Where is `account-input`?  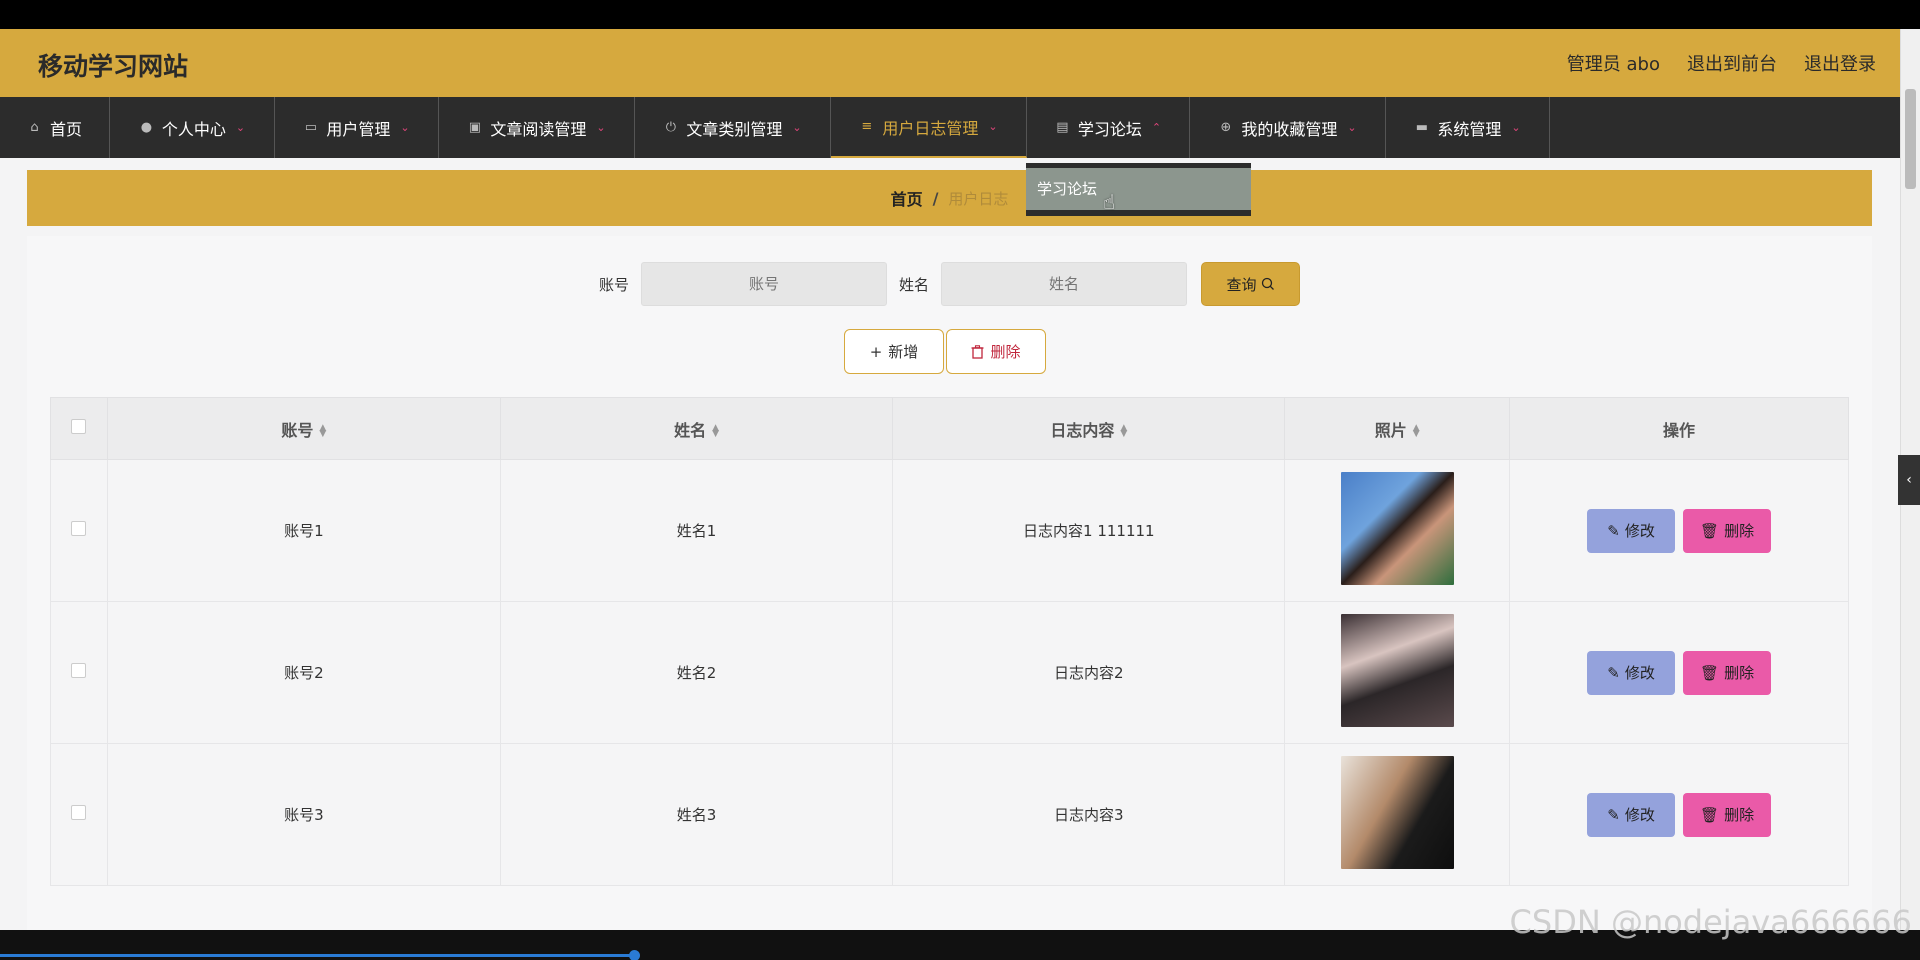
account-input is located at coordinates (764, 284).